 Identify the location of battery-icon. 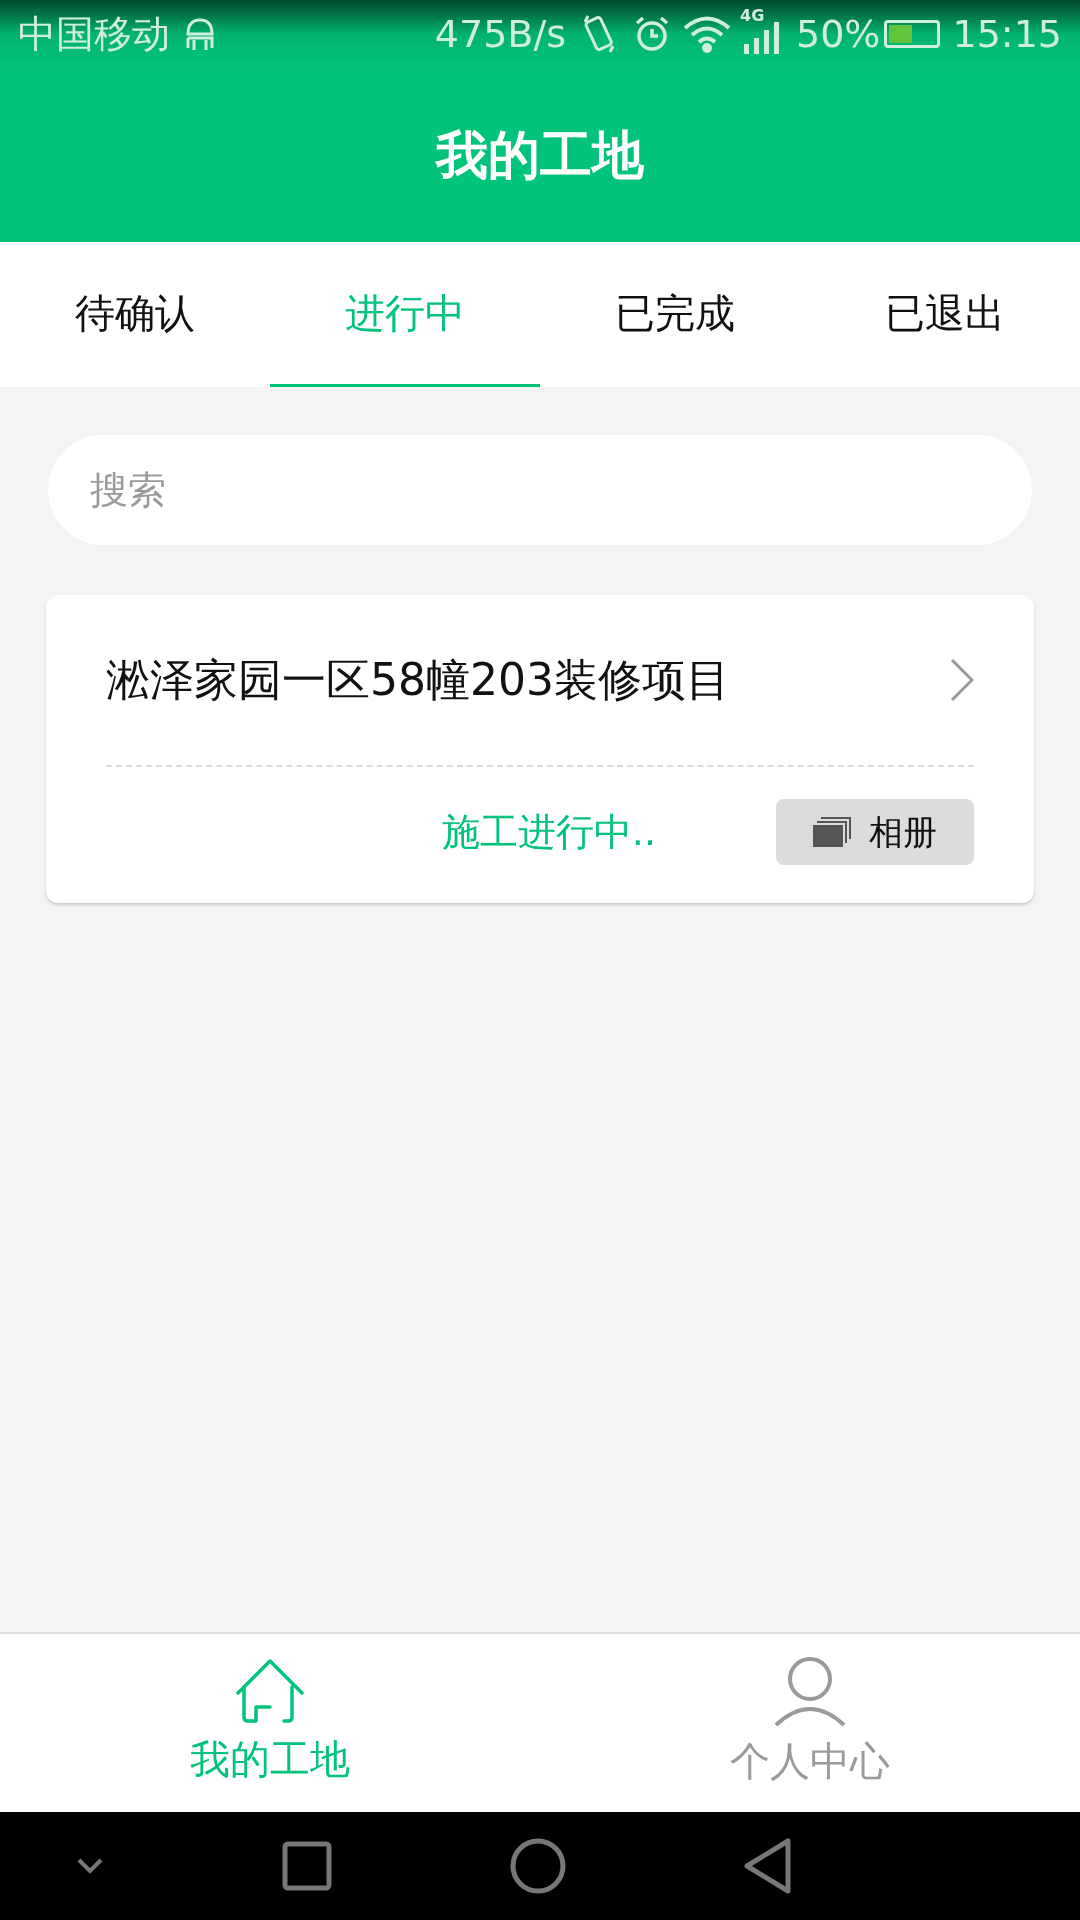
(912, 34).